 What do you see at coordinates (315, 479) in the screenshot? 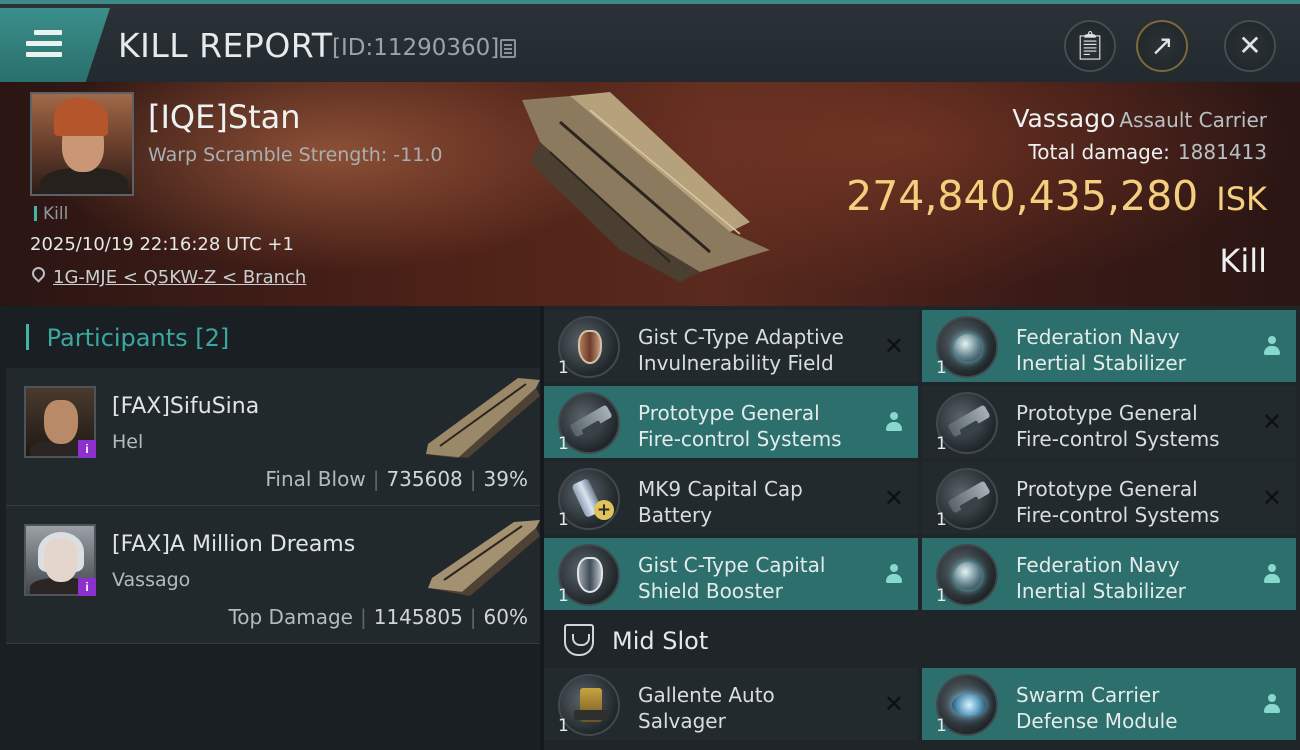
I see `participant-role: Final Blow` at bounding box center [315, 479].